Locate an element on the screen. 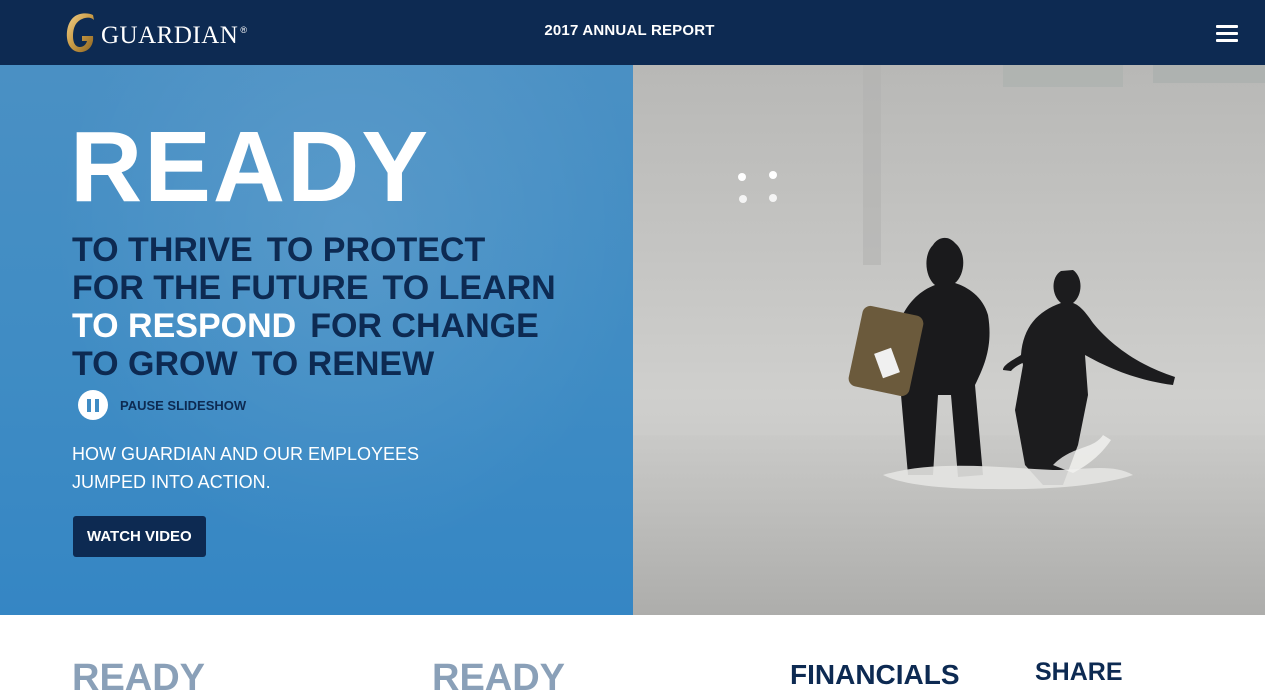 The width and height of the screenshot is (1265, 700). report-title-text: 2017 ANNUAL REPORT is located at coordinates (629, 30).